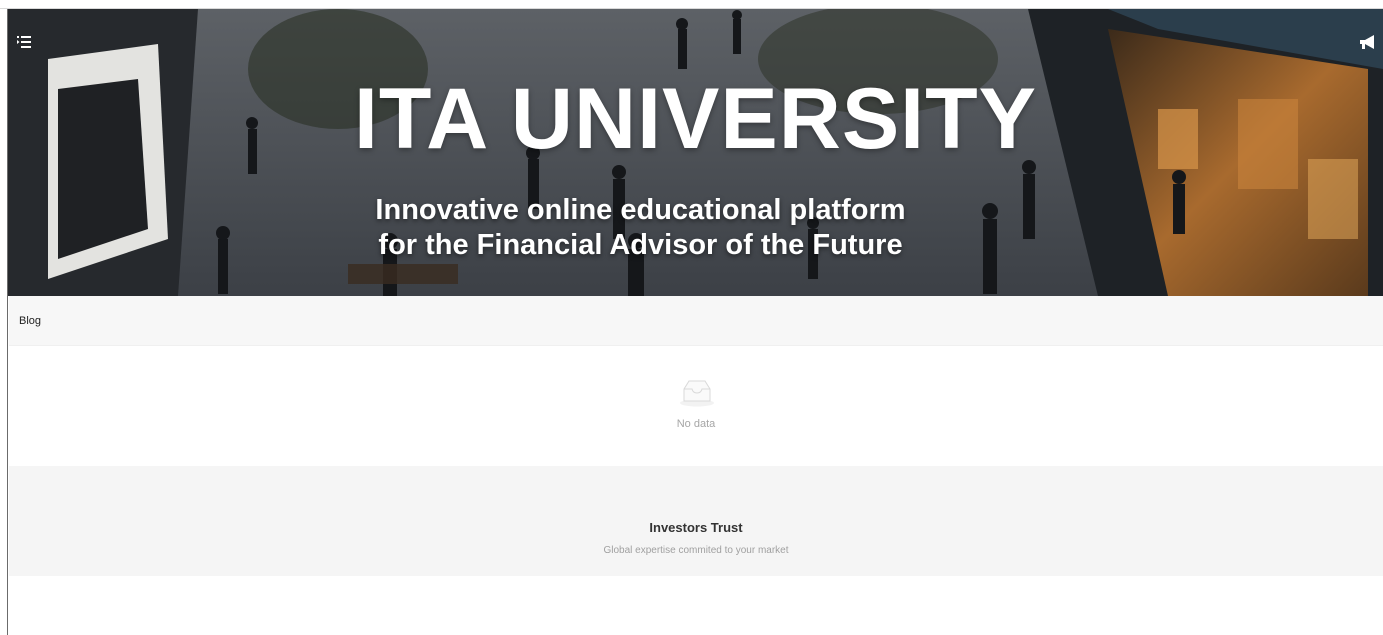  What do you see at coordinates (4, 322) in the screenshot?
I see `window-left-edge` at bounding box center [4, 322].